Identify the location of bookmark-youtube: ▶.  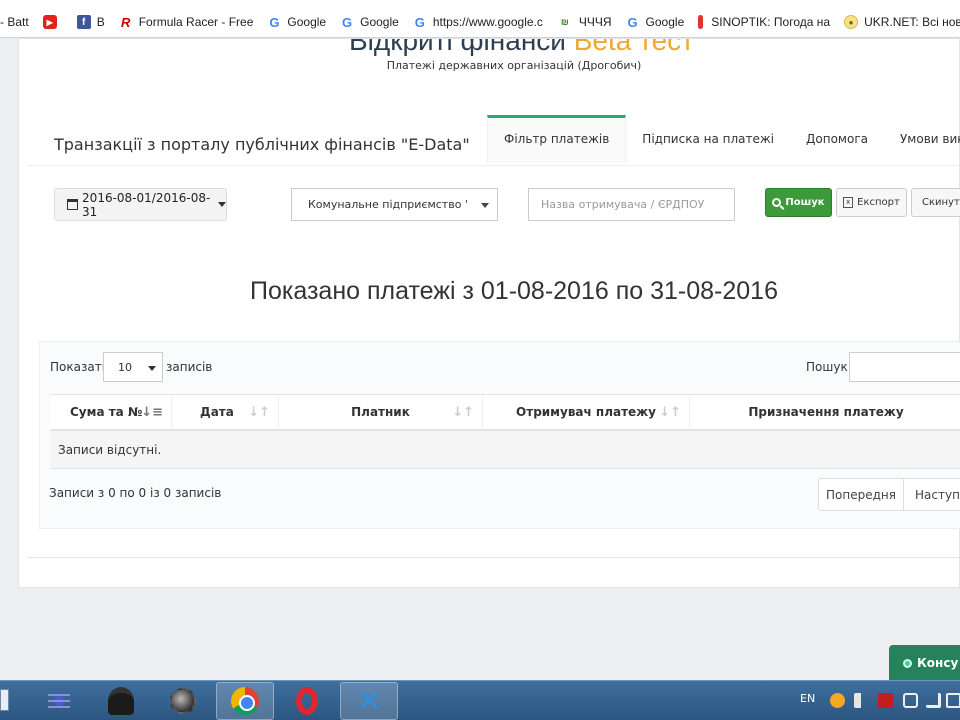
(52, 22).